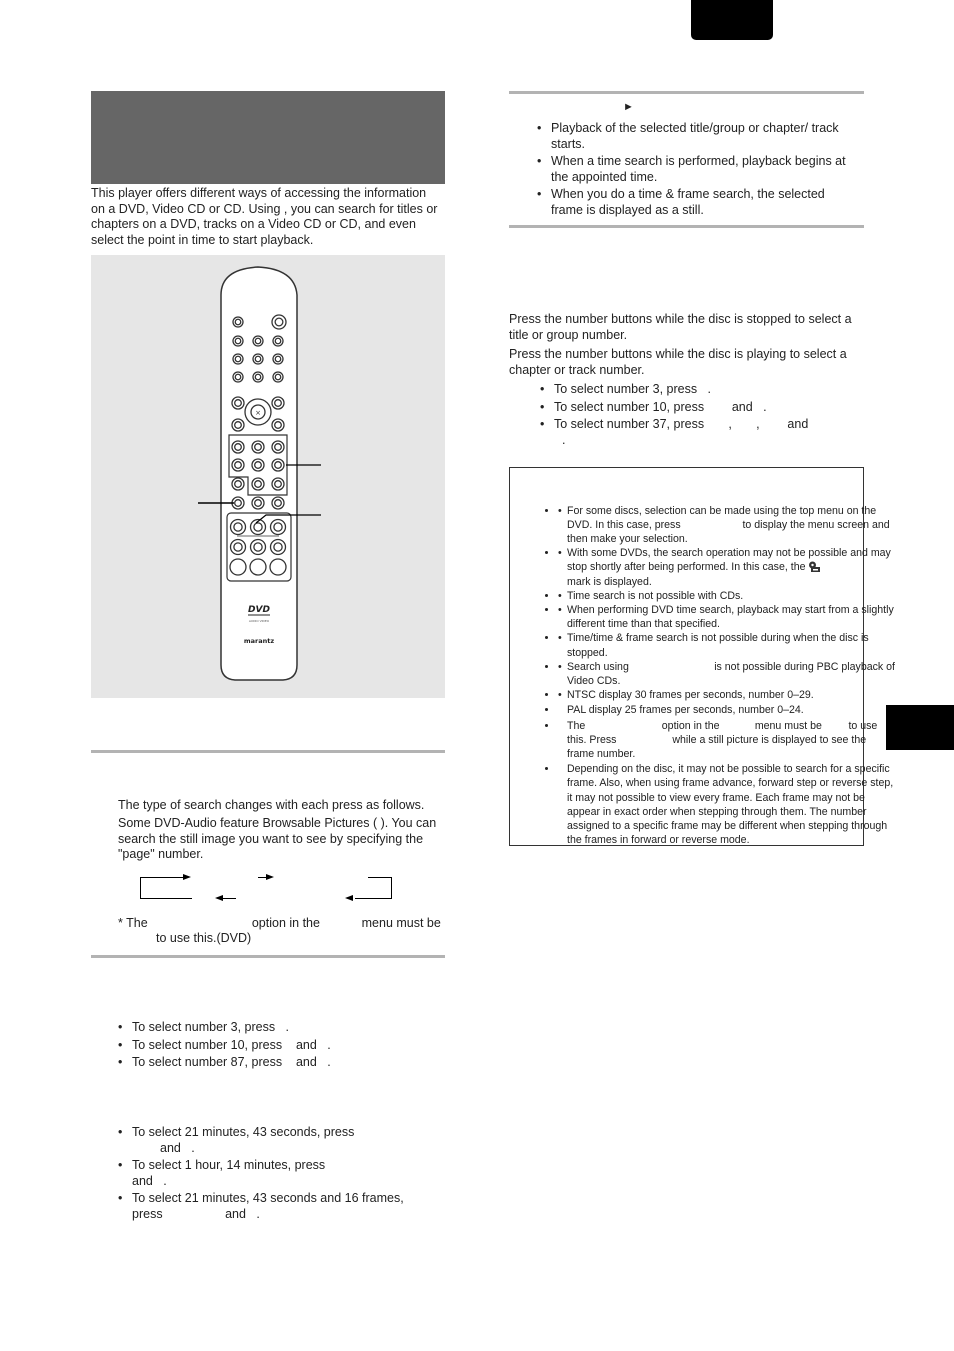  I want to click on page-tab-marker, so click(732, 20).